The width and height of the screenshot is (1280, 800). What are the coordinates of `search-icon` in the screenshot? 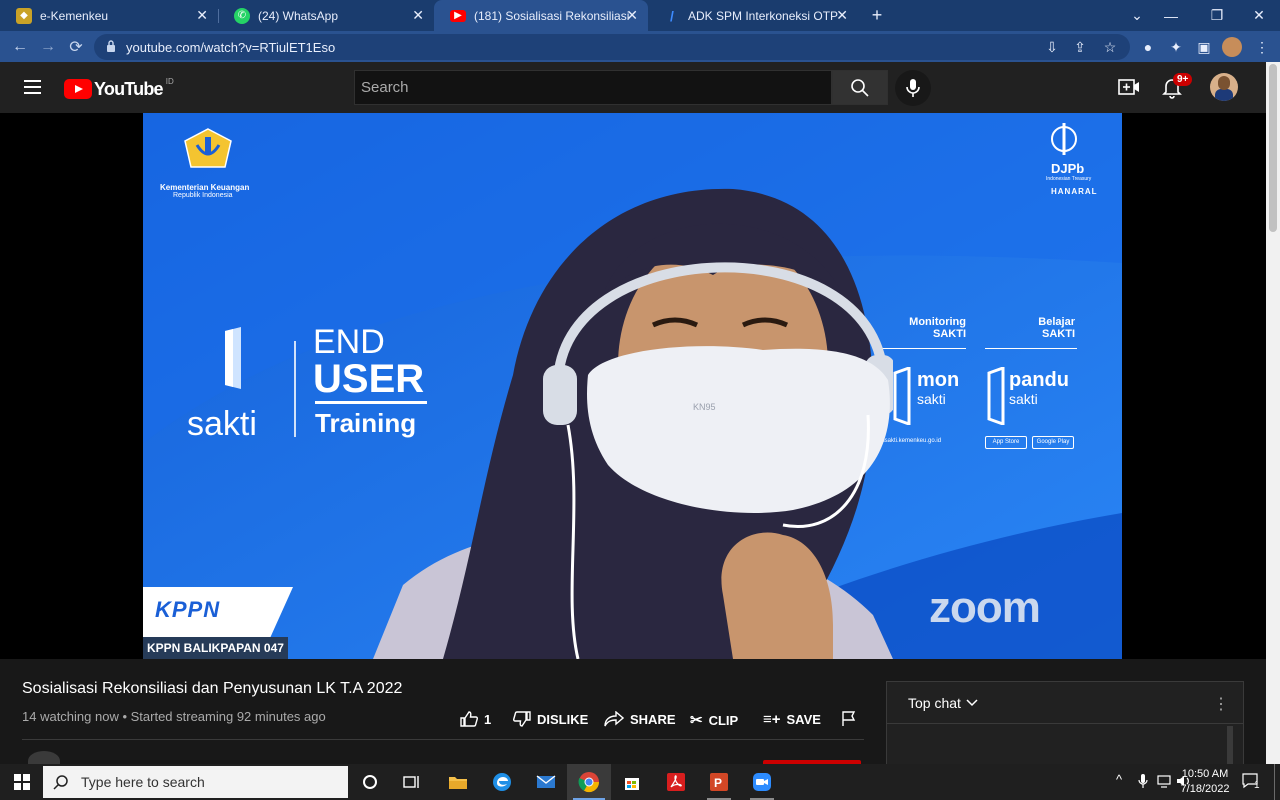 It's located at (860, 87).